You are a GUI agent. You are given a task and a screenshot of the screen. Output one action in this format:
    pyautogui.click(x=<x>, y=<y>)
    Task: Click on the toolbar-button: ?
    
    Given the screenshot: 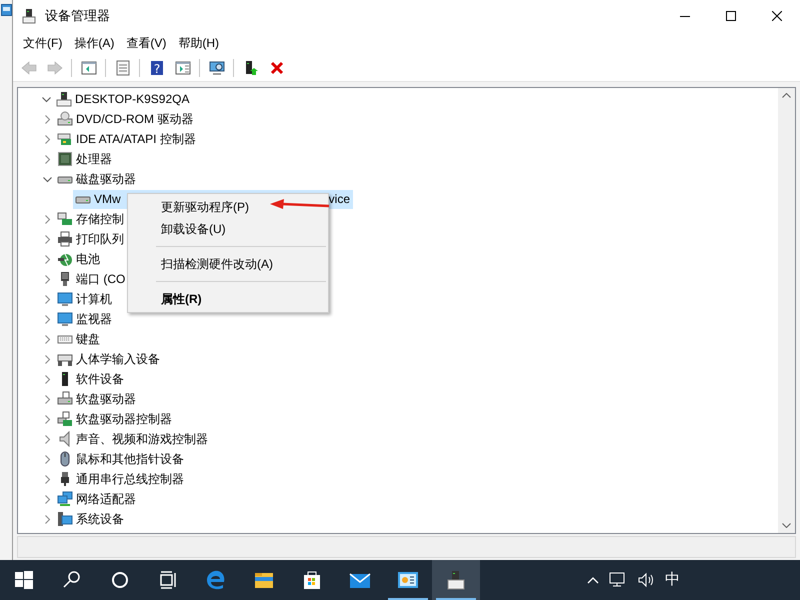 What is the action you would take?
    pyautogui.click(x=156, y=67)
    